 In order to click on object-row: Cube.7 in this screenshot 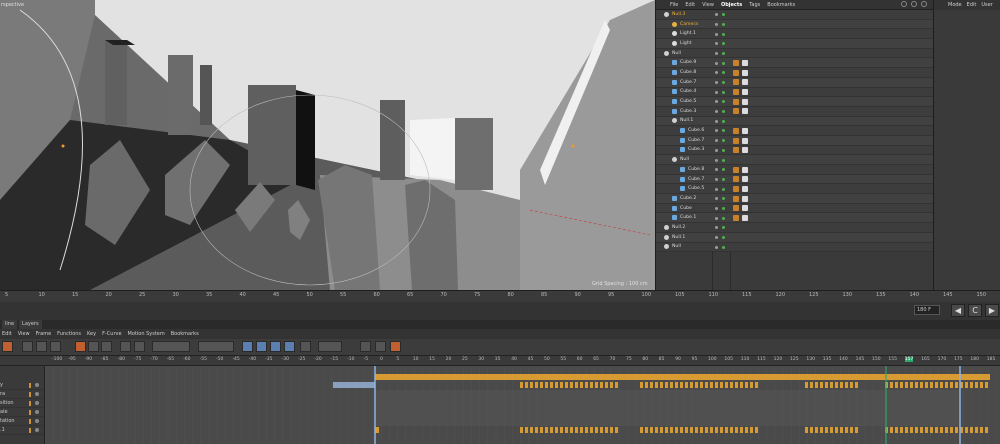, I will do `click(795, 179)`.